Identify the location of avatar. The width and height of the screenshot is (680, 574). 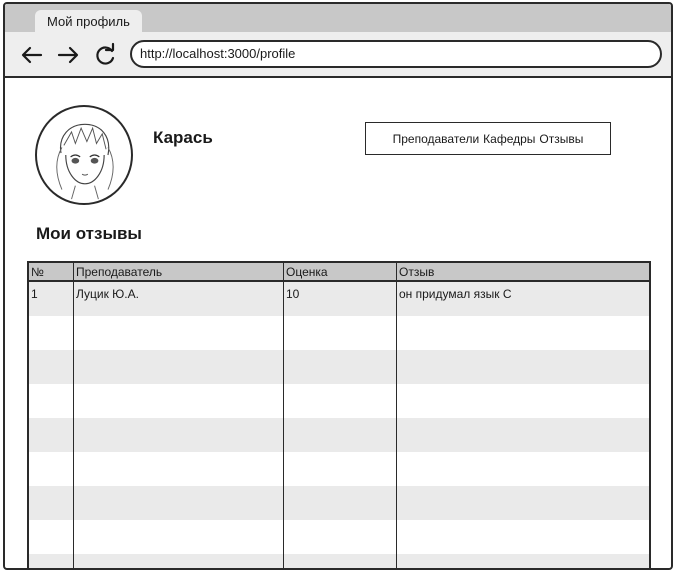
(84, 155).